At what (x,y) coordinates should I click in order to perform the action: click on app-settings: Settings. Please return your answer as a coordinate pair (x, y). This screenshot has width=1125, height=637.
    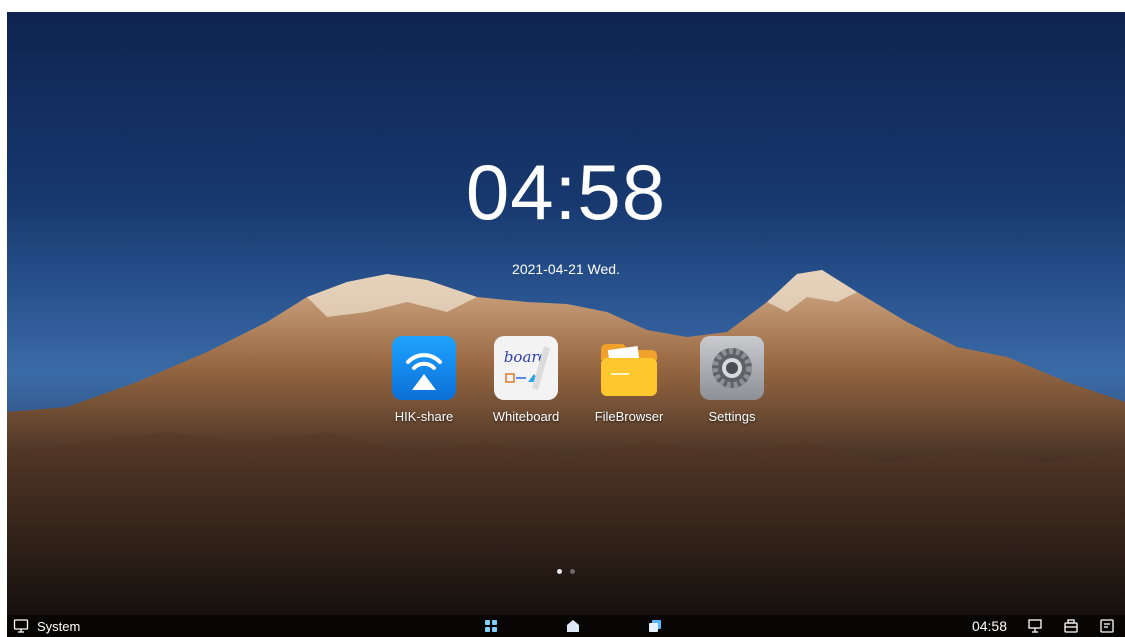
    Looking at the image, I should click on (732, 380).